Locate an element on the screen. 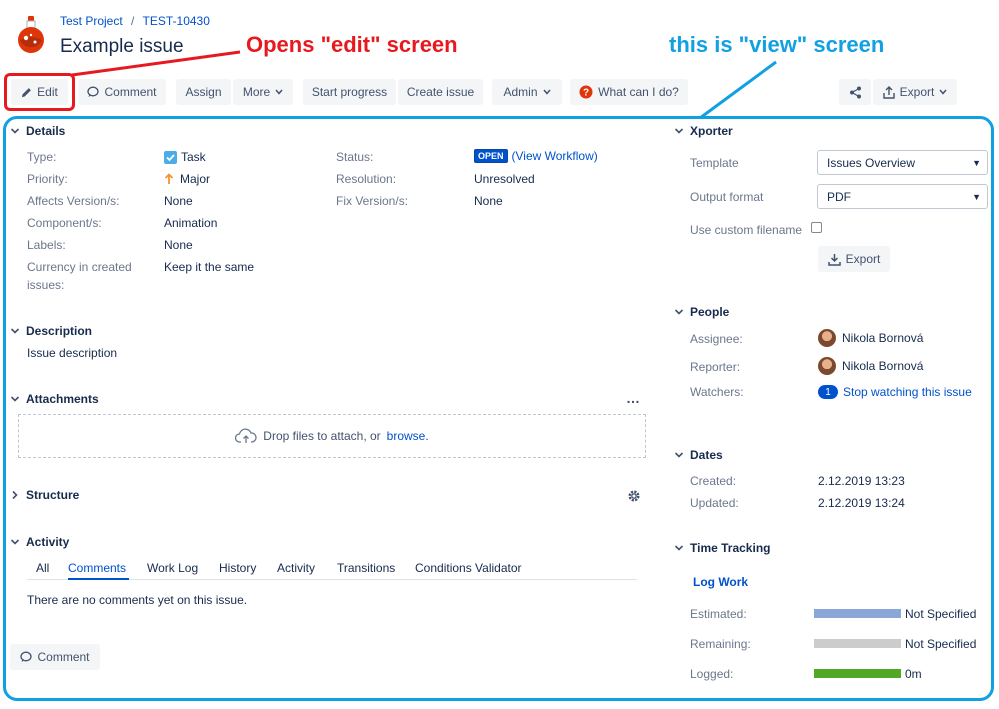 This screenshot has height=709, width=999. arrow-up-priority-icon is located at coordinates (169, 178).